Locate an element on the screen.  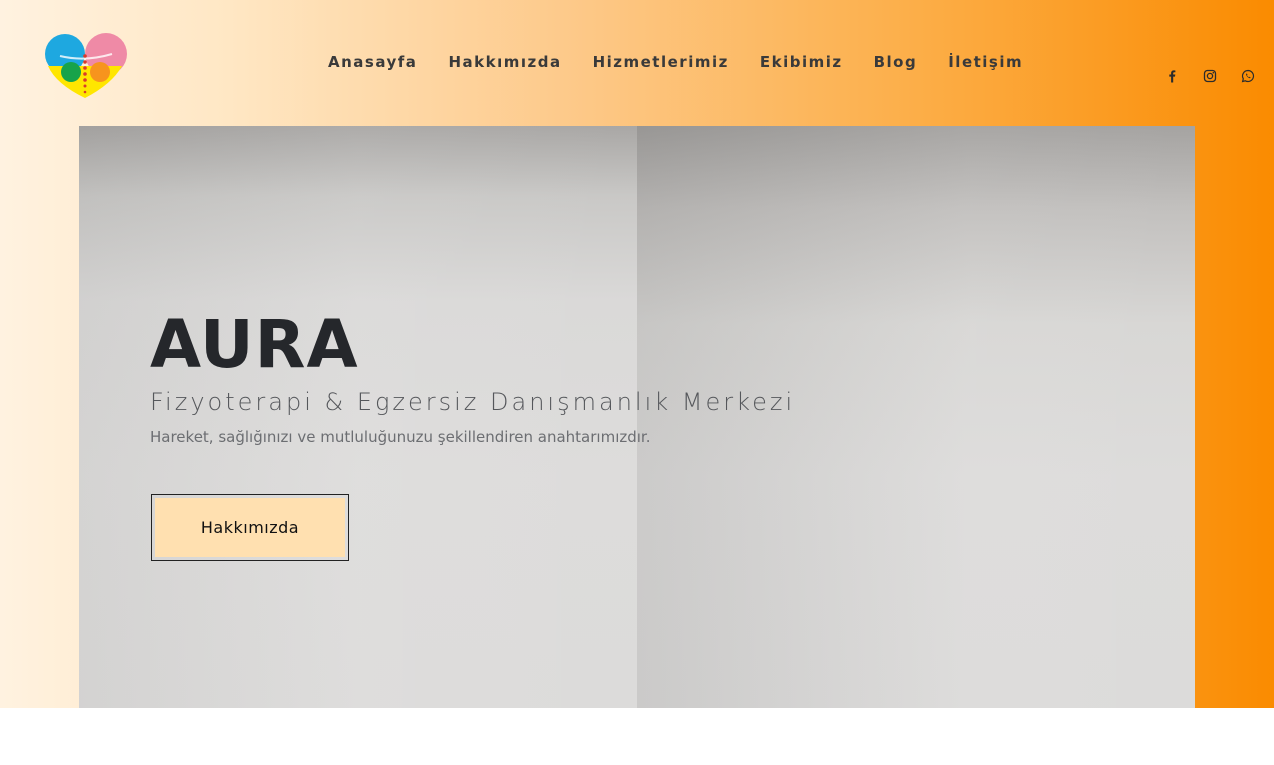
instagram-link is located at coordinates (1210, 76).